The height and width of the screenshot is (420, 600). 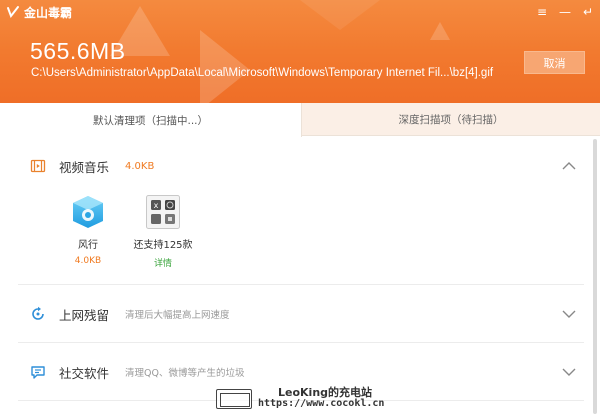 What do you see at coordinates (48, 12) in the screenshot?
I see `app-logo-text: 金山毒霸` at bounding box center [48, 12].